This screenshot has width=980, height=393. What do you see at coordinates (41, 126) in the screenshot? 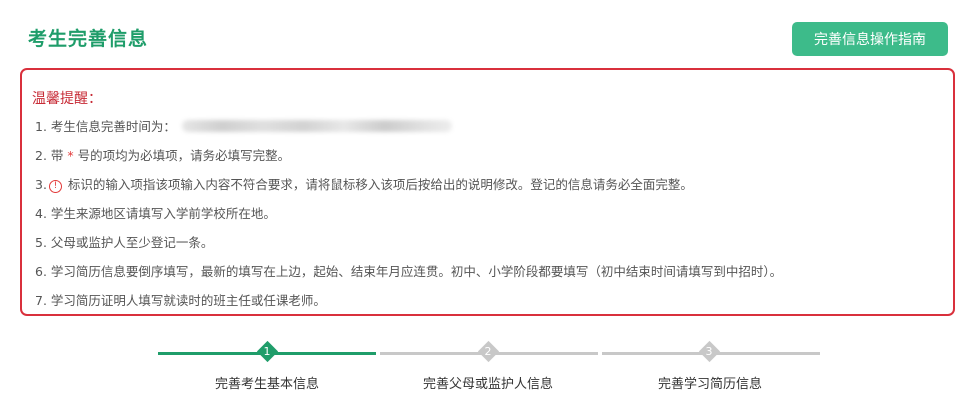
I see `notice-item-number: 1.` at bounding box center [41, 126].